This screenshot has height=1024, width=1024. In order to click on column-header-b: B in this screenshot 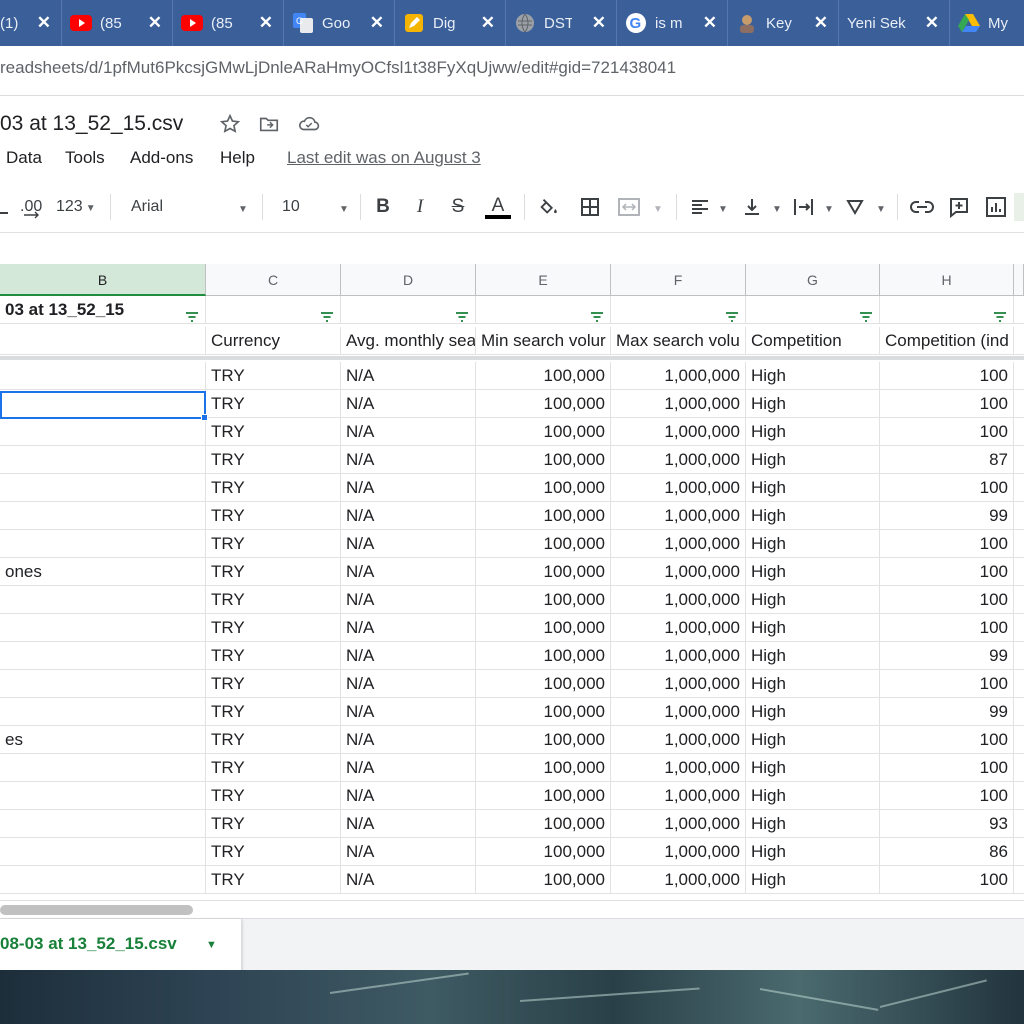, I will do `click(103, 280)`.